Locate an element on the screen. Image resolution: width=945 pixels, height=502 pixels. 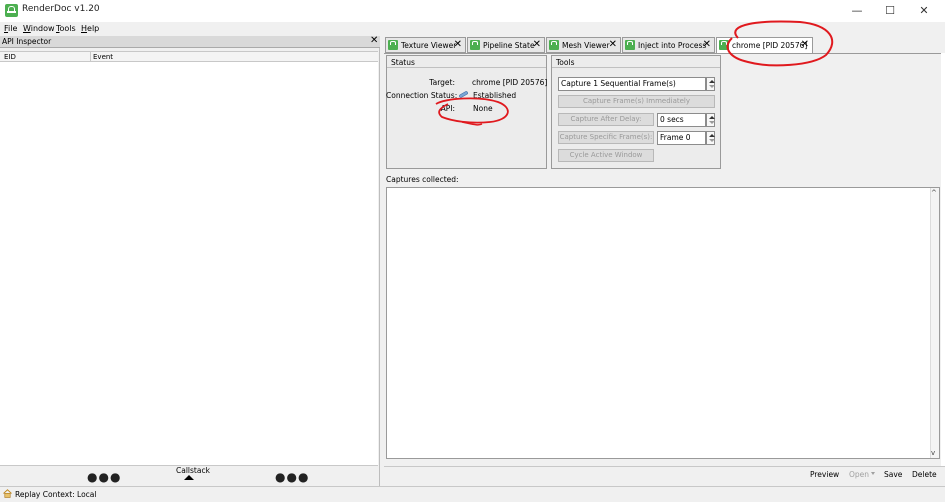
column-event: Event is located at coordinates (103, 57).